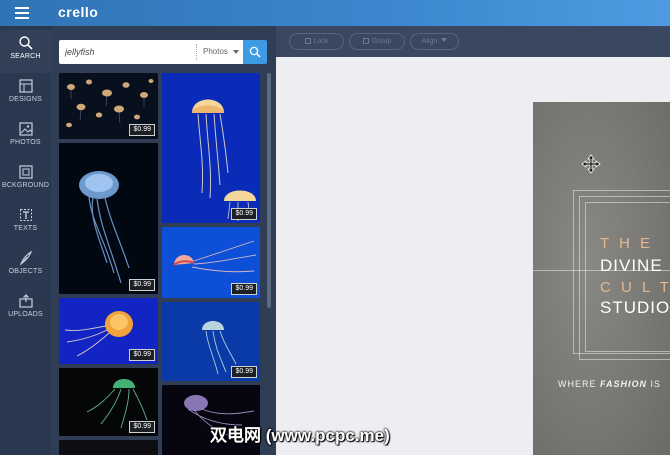  I want to click on search-input, so click(126, 52).